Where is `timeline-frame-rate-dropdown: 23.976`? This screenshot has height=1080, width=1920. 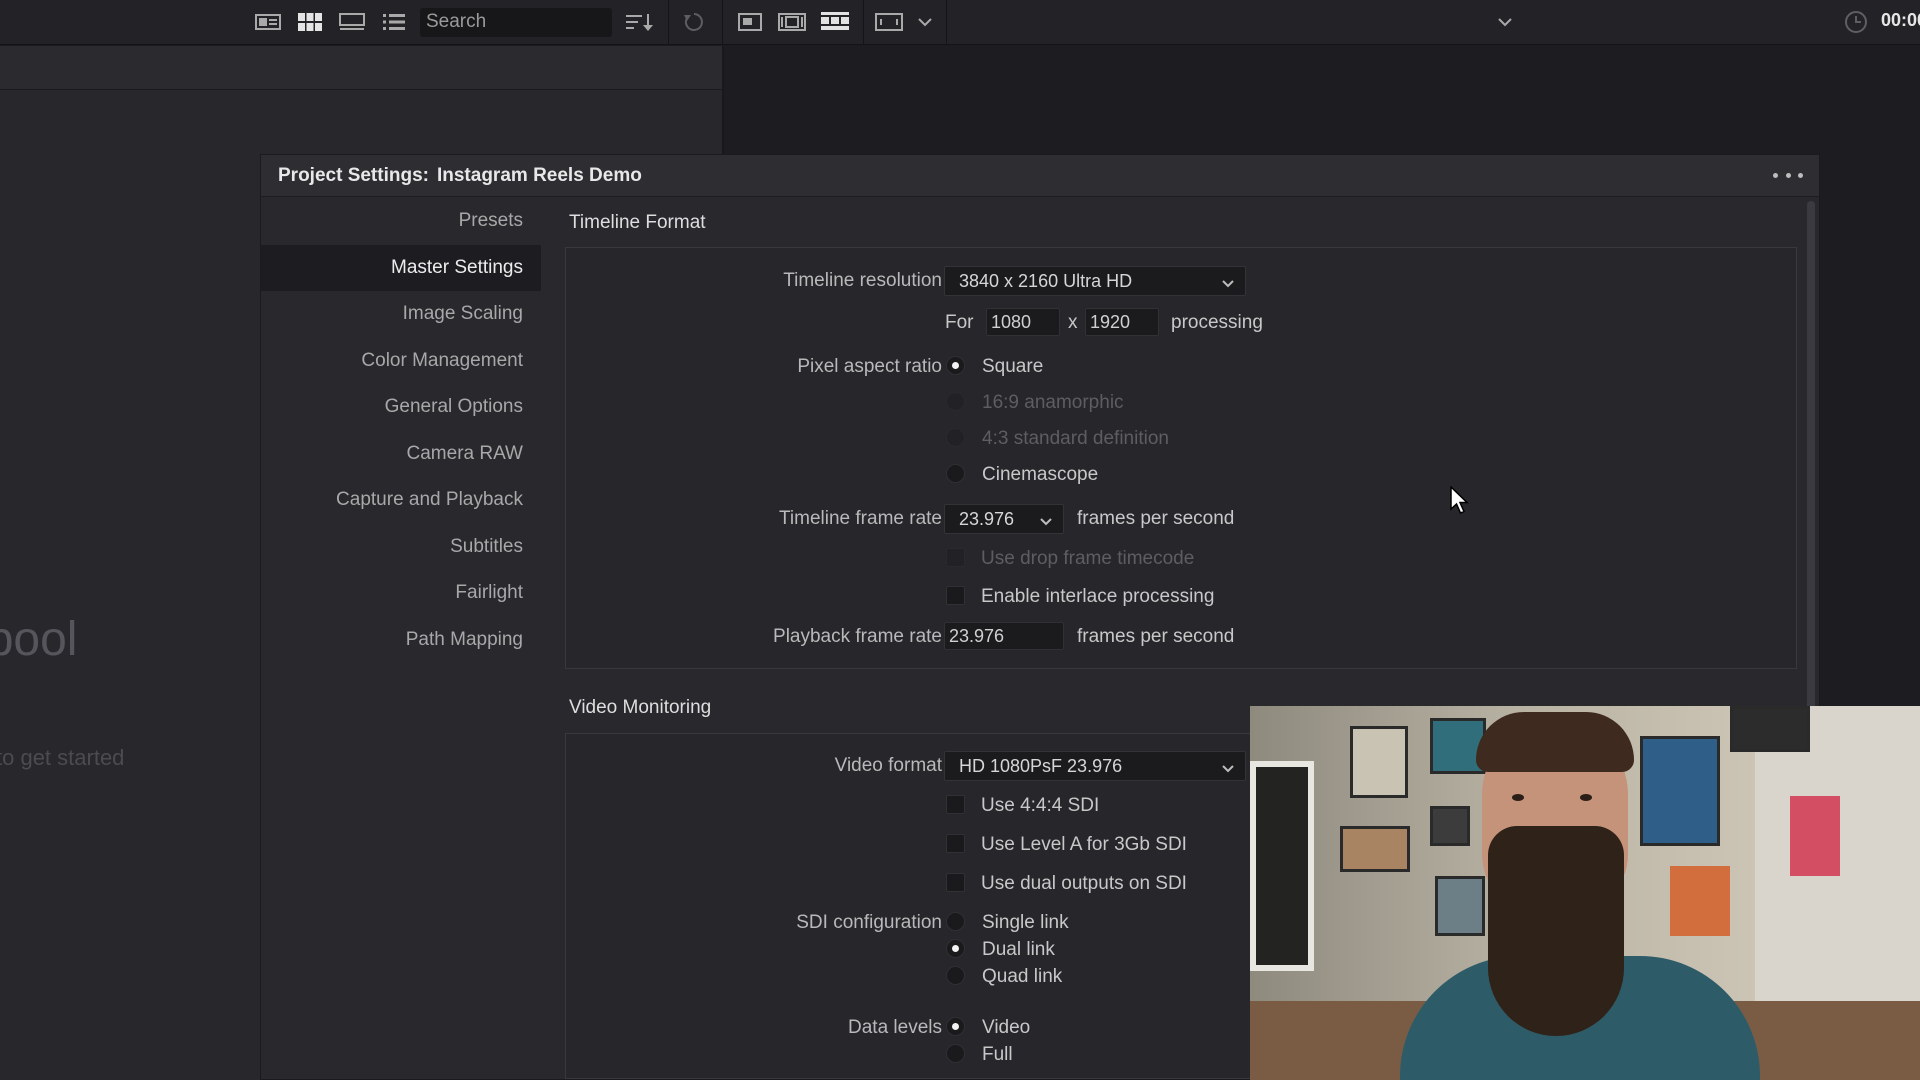 timeline-frame-rate-dropdown: 23.976 is located at coordinates (1004, 519).